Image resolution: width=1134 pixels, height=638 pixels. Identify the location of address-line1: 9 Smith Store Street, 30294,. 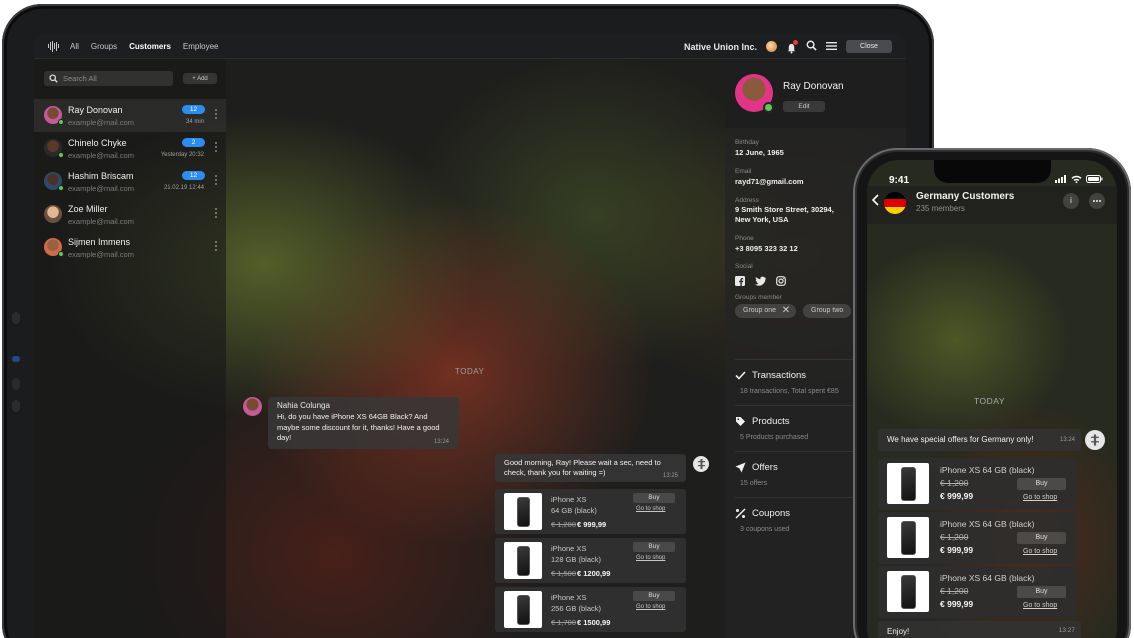
(784, 209).